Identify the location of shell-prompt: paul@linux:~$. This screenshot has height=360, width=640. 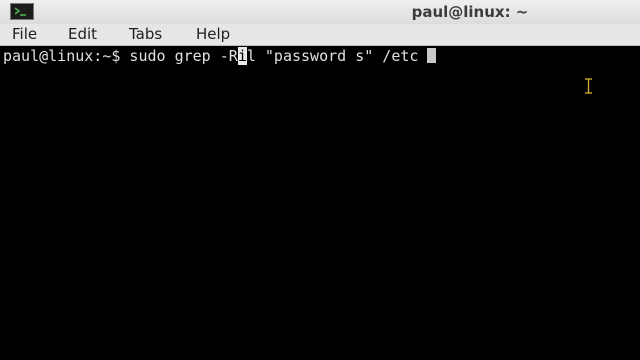
(62, 56).